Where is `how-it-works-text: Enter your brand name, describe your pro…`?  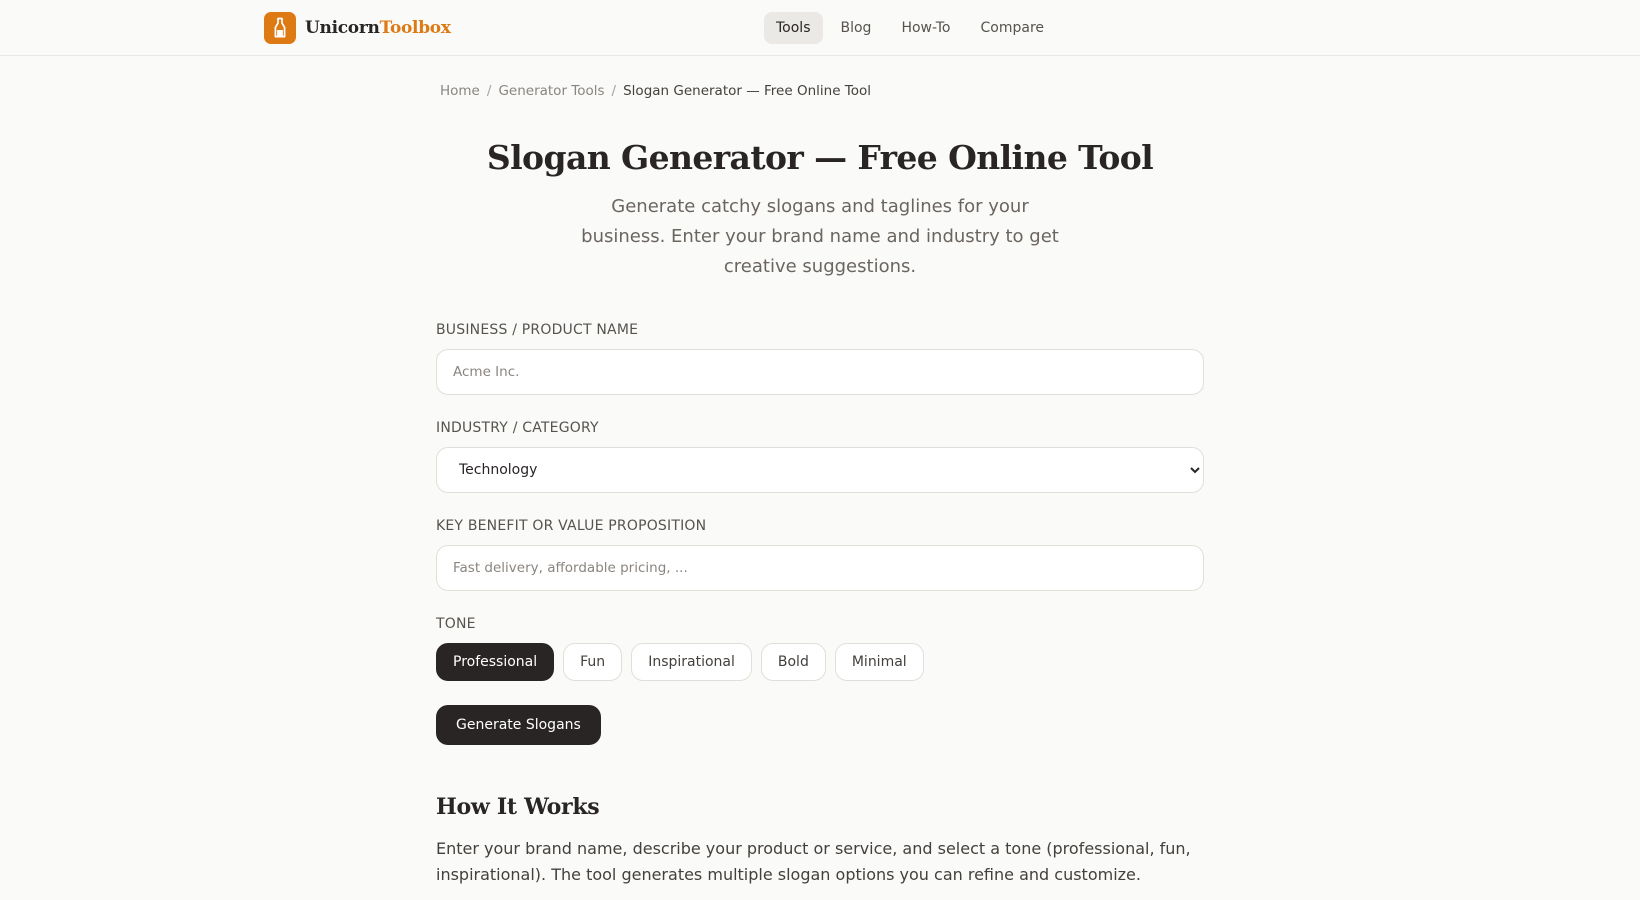 how-it-works-text: Enter your brand name, describe your pro… is located at coordinates (813, 861).